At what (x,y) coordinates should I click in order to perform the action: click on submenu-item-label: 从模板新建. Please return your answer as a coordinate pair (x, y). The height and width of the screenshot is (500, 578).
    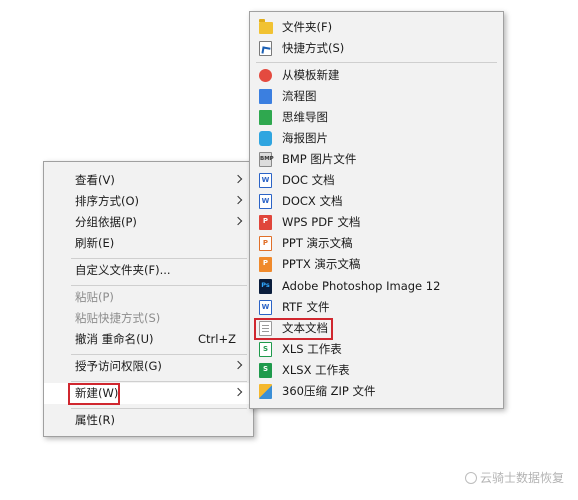
    Looking at the image, I should click on (311, 75).